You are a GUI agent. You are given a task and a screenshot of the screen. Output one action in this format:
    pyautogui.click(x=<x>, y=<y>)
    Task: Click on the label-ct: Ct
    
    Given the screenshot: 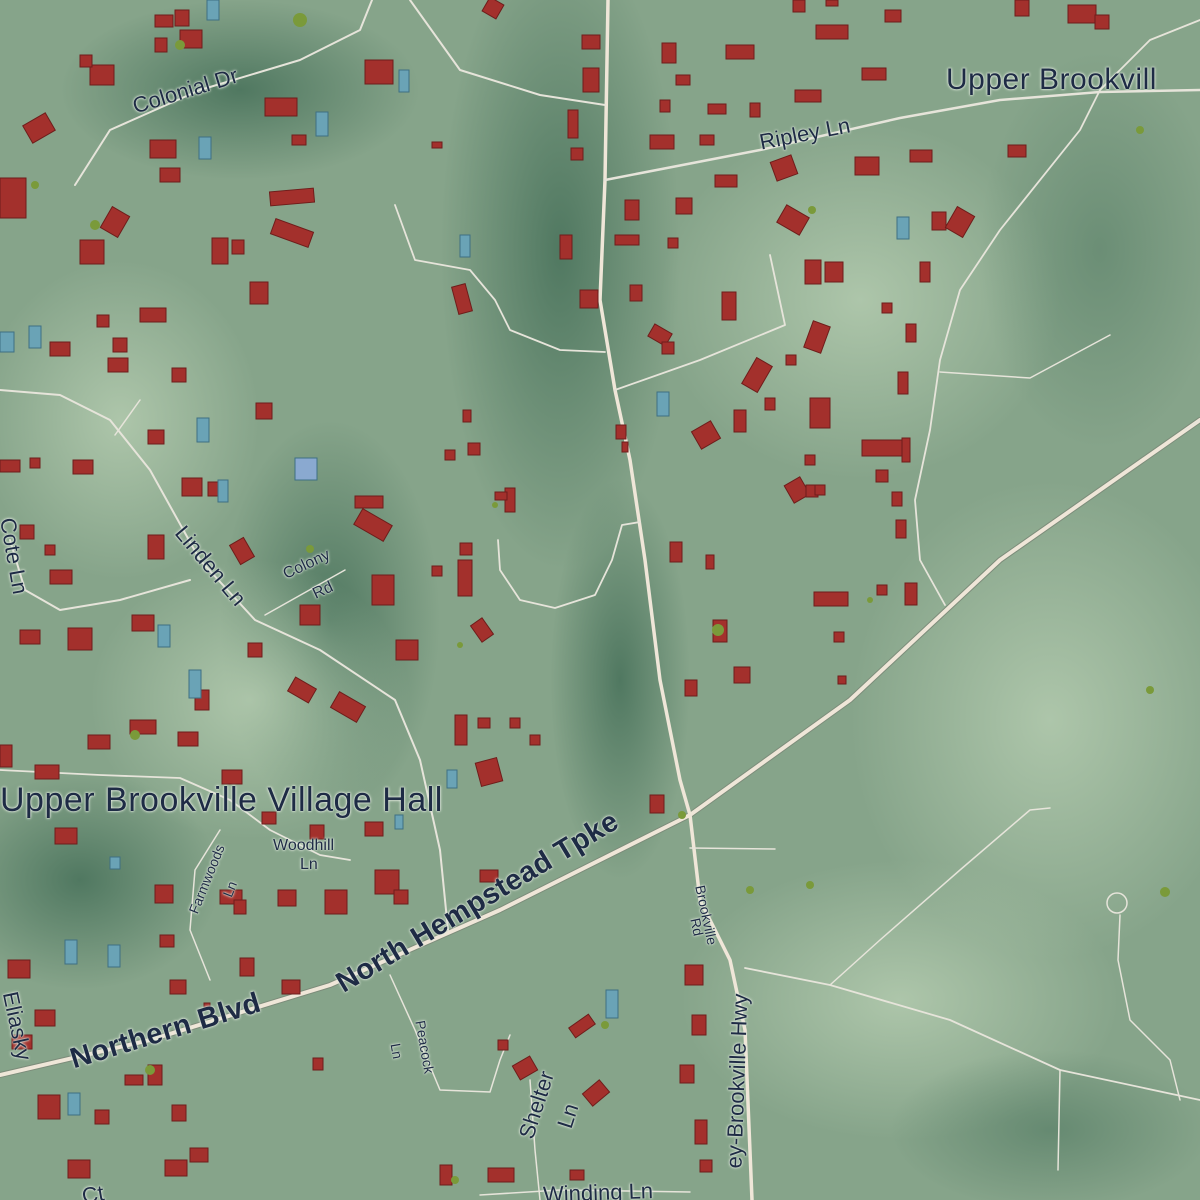 What is the action you would take?
    pyautogui.click(x=92, y=1190)
    